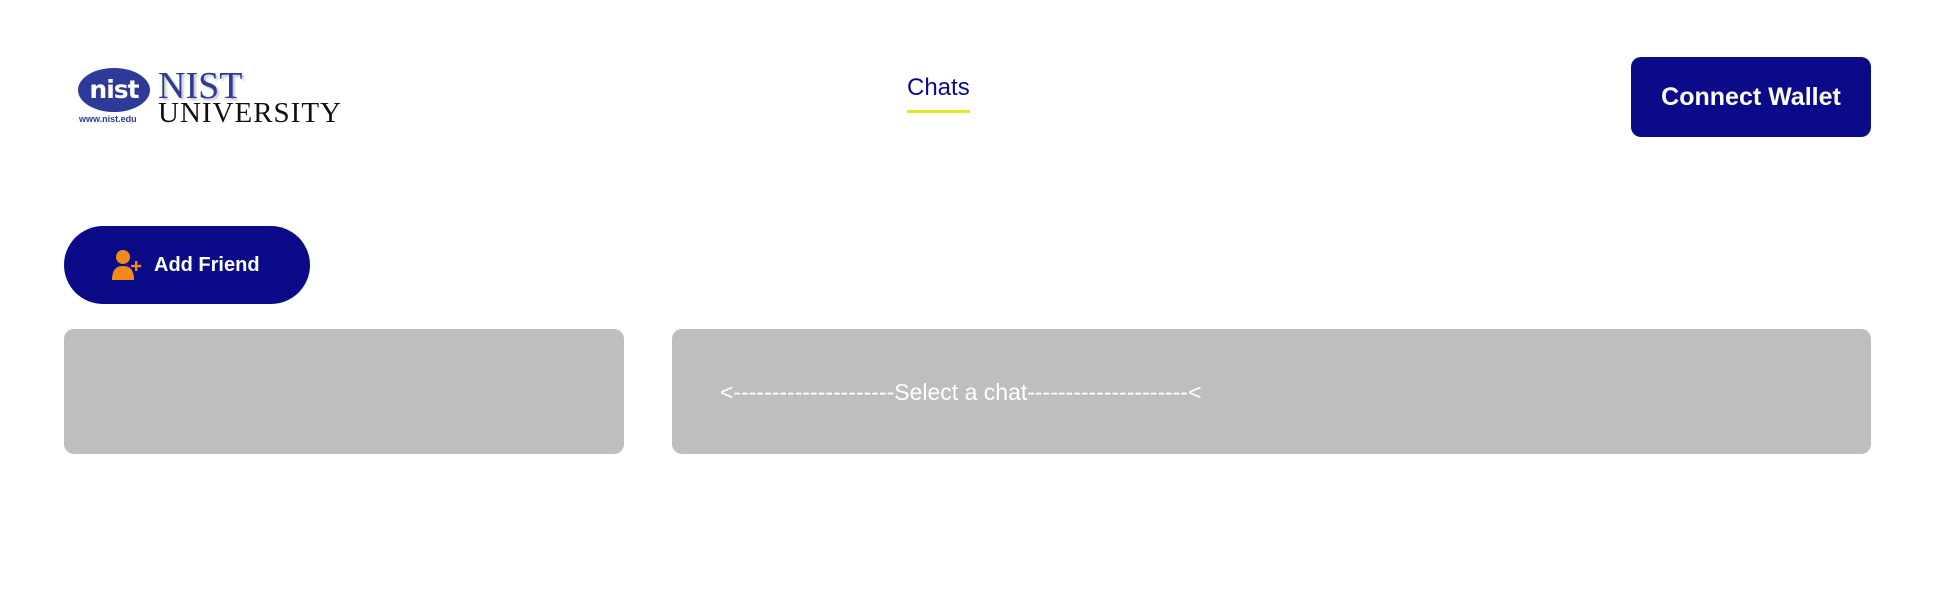 The height and width of the screenshot is (595, 1938). I want to click on add-friend-button: Add Friend, so click(187, 265).